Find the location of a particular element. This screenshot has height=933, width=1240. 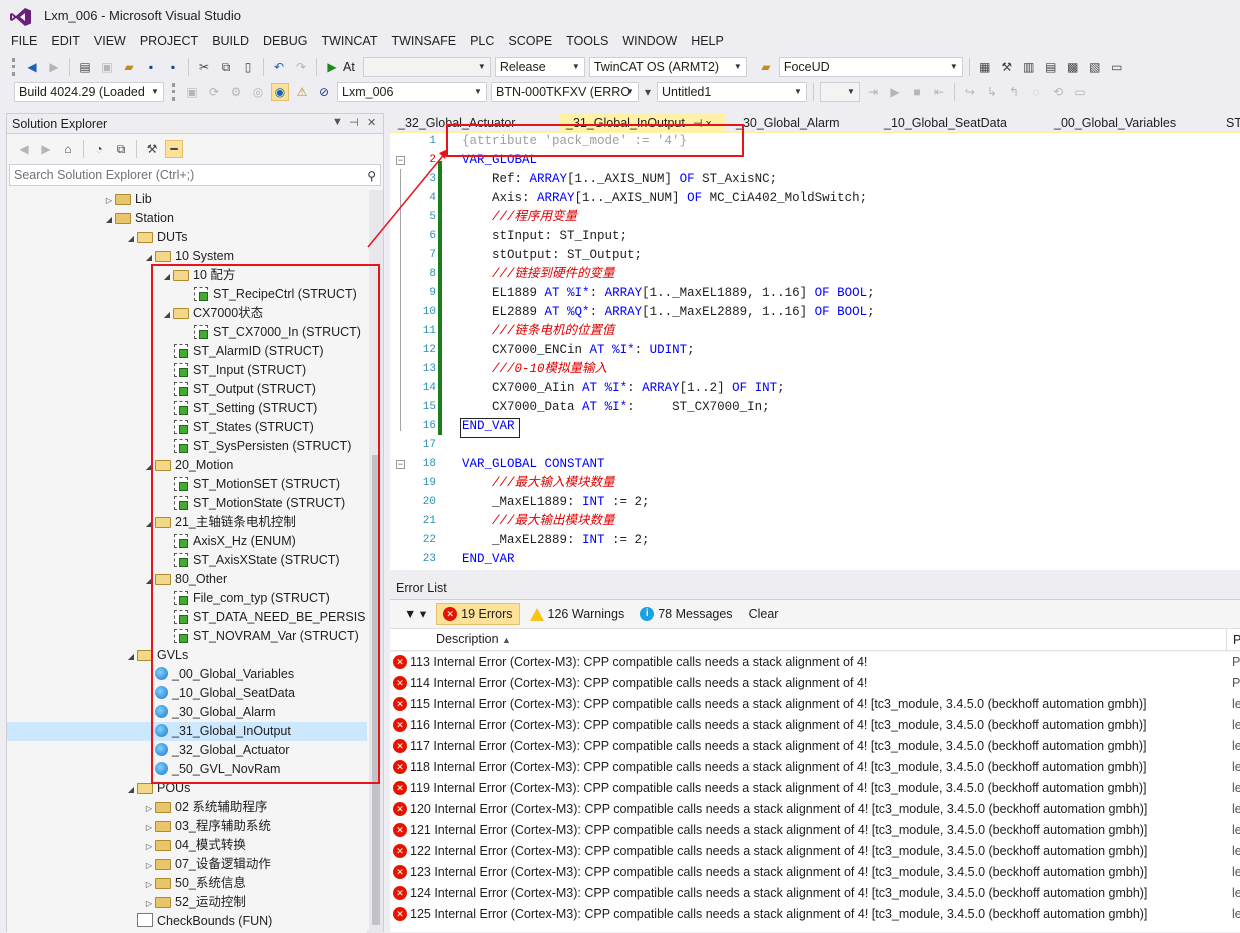

home-icon: ⌂ is located at coordinates (68, 149).